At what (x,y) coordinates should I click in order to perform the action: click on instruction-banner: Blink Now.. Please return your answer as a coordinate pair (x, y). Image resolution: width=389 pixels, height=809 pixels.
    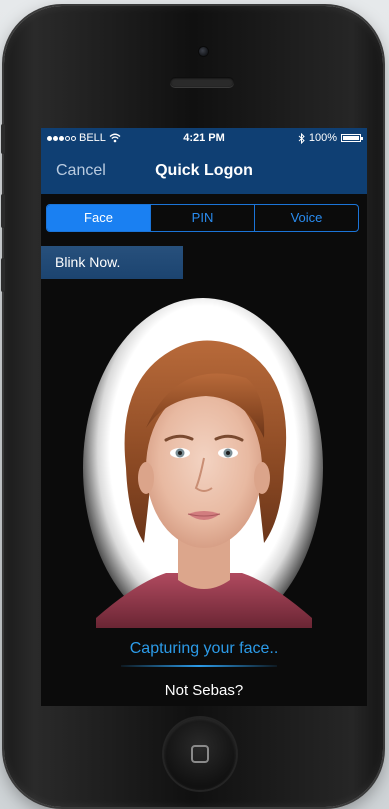
    Looking at the image, I should click on (112, 262).